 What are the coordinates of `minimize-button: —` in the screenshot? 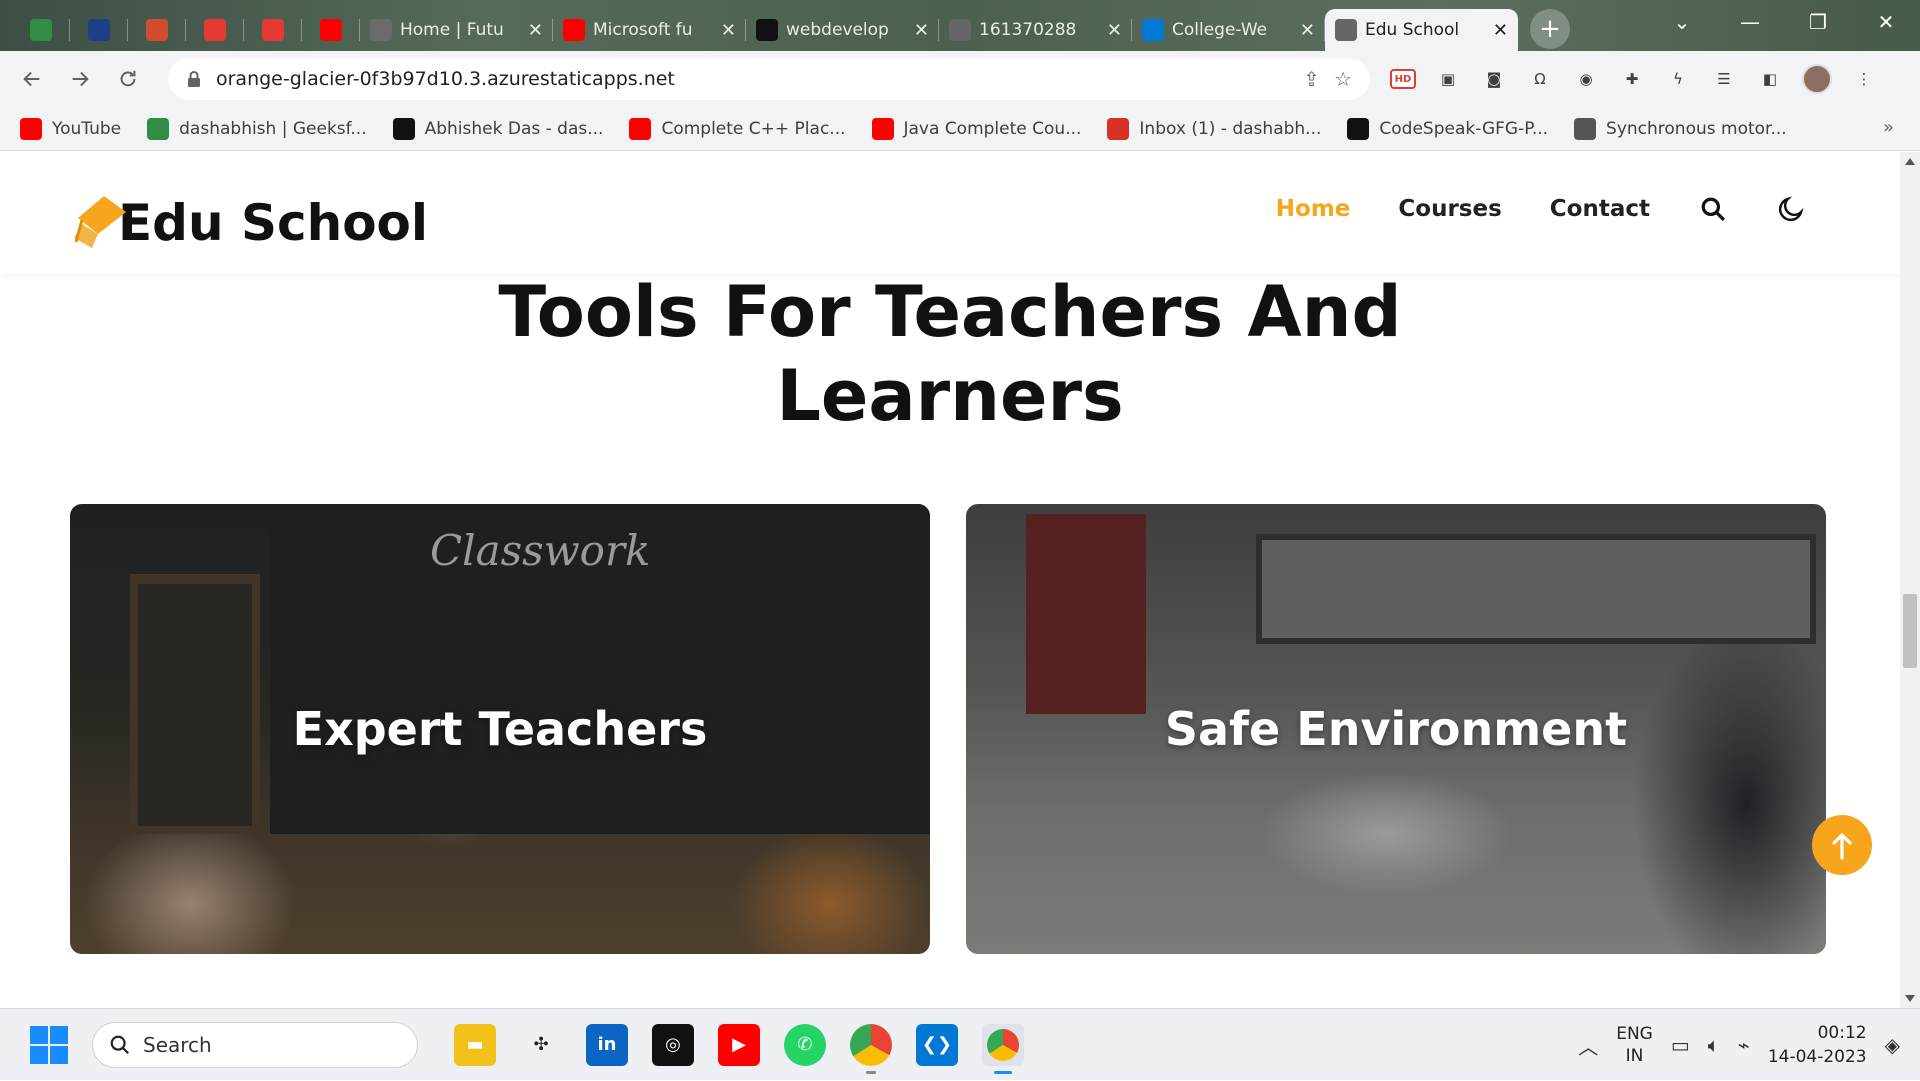 It's located at (1750, 22).